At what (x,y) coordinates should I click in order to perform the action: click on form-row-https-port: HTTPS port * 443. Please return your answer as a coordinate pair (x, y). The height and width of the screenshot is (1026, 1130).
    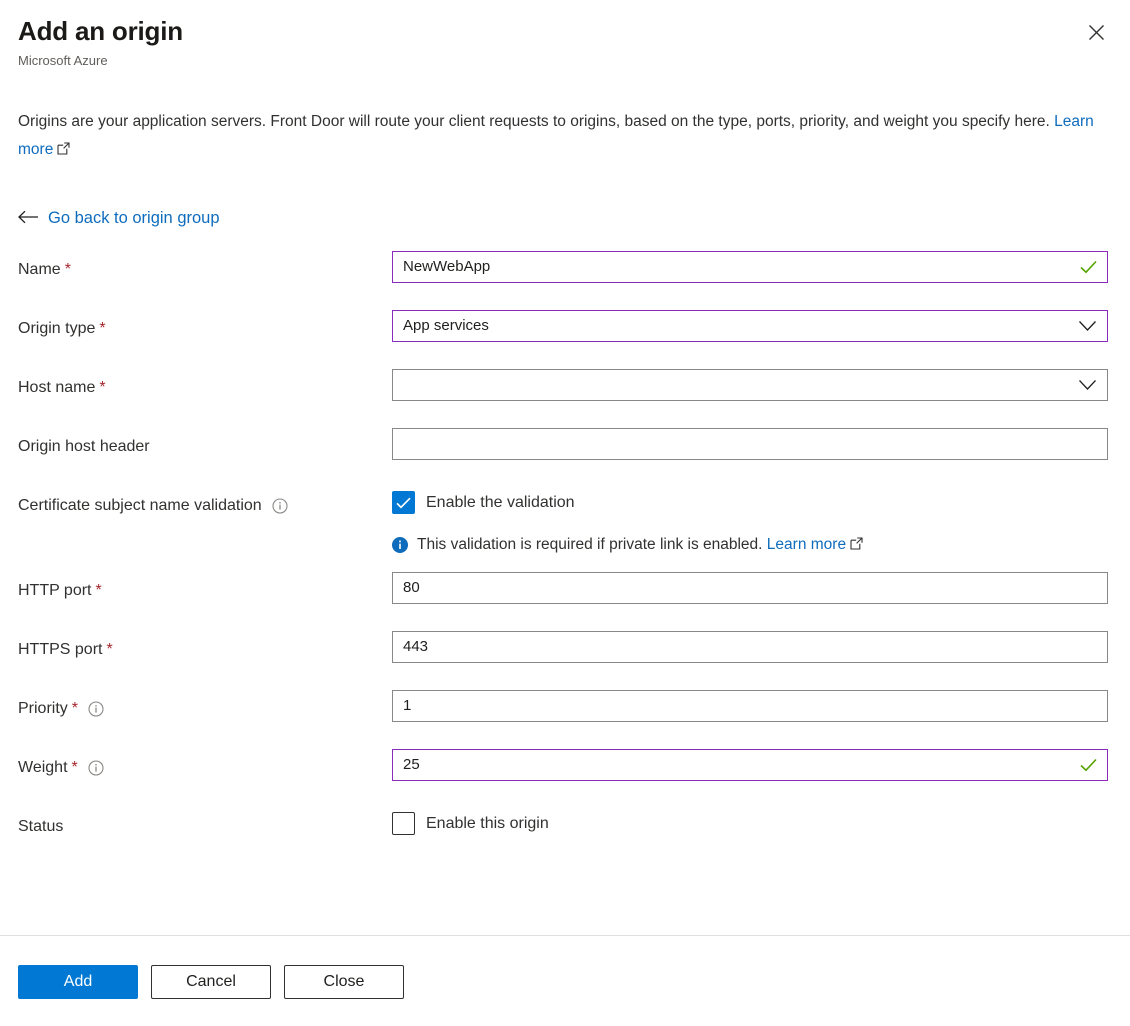
    Looking at the image, I should click on (563, 651).